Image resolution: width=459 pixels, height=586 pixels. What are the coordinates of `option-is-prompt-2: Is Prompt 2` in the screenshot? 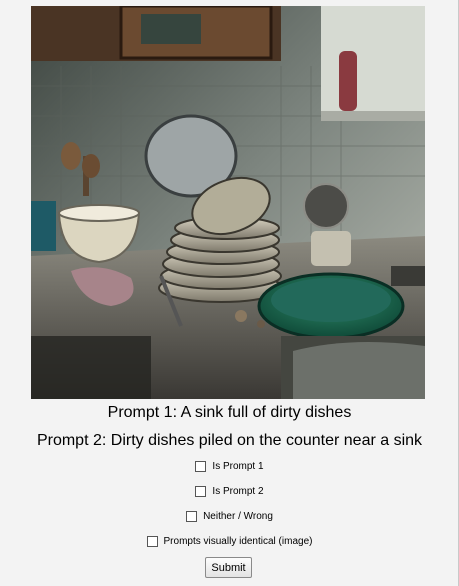 It's located at (229, 491).